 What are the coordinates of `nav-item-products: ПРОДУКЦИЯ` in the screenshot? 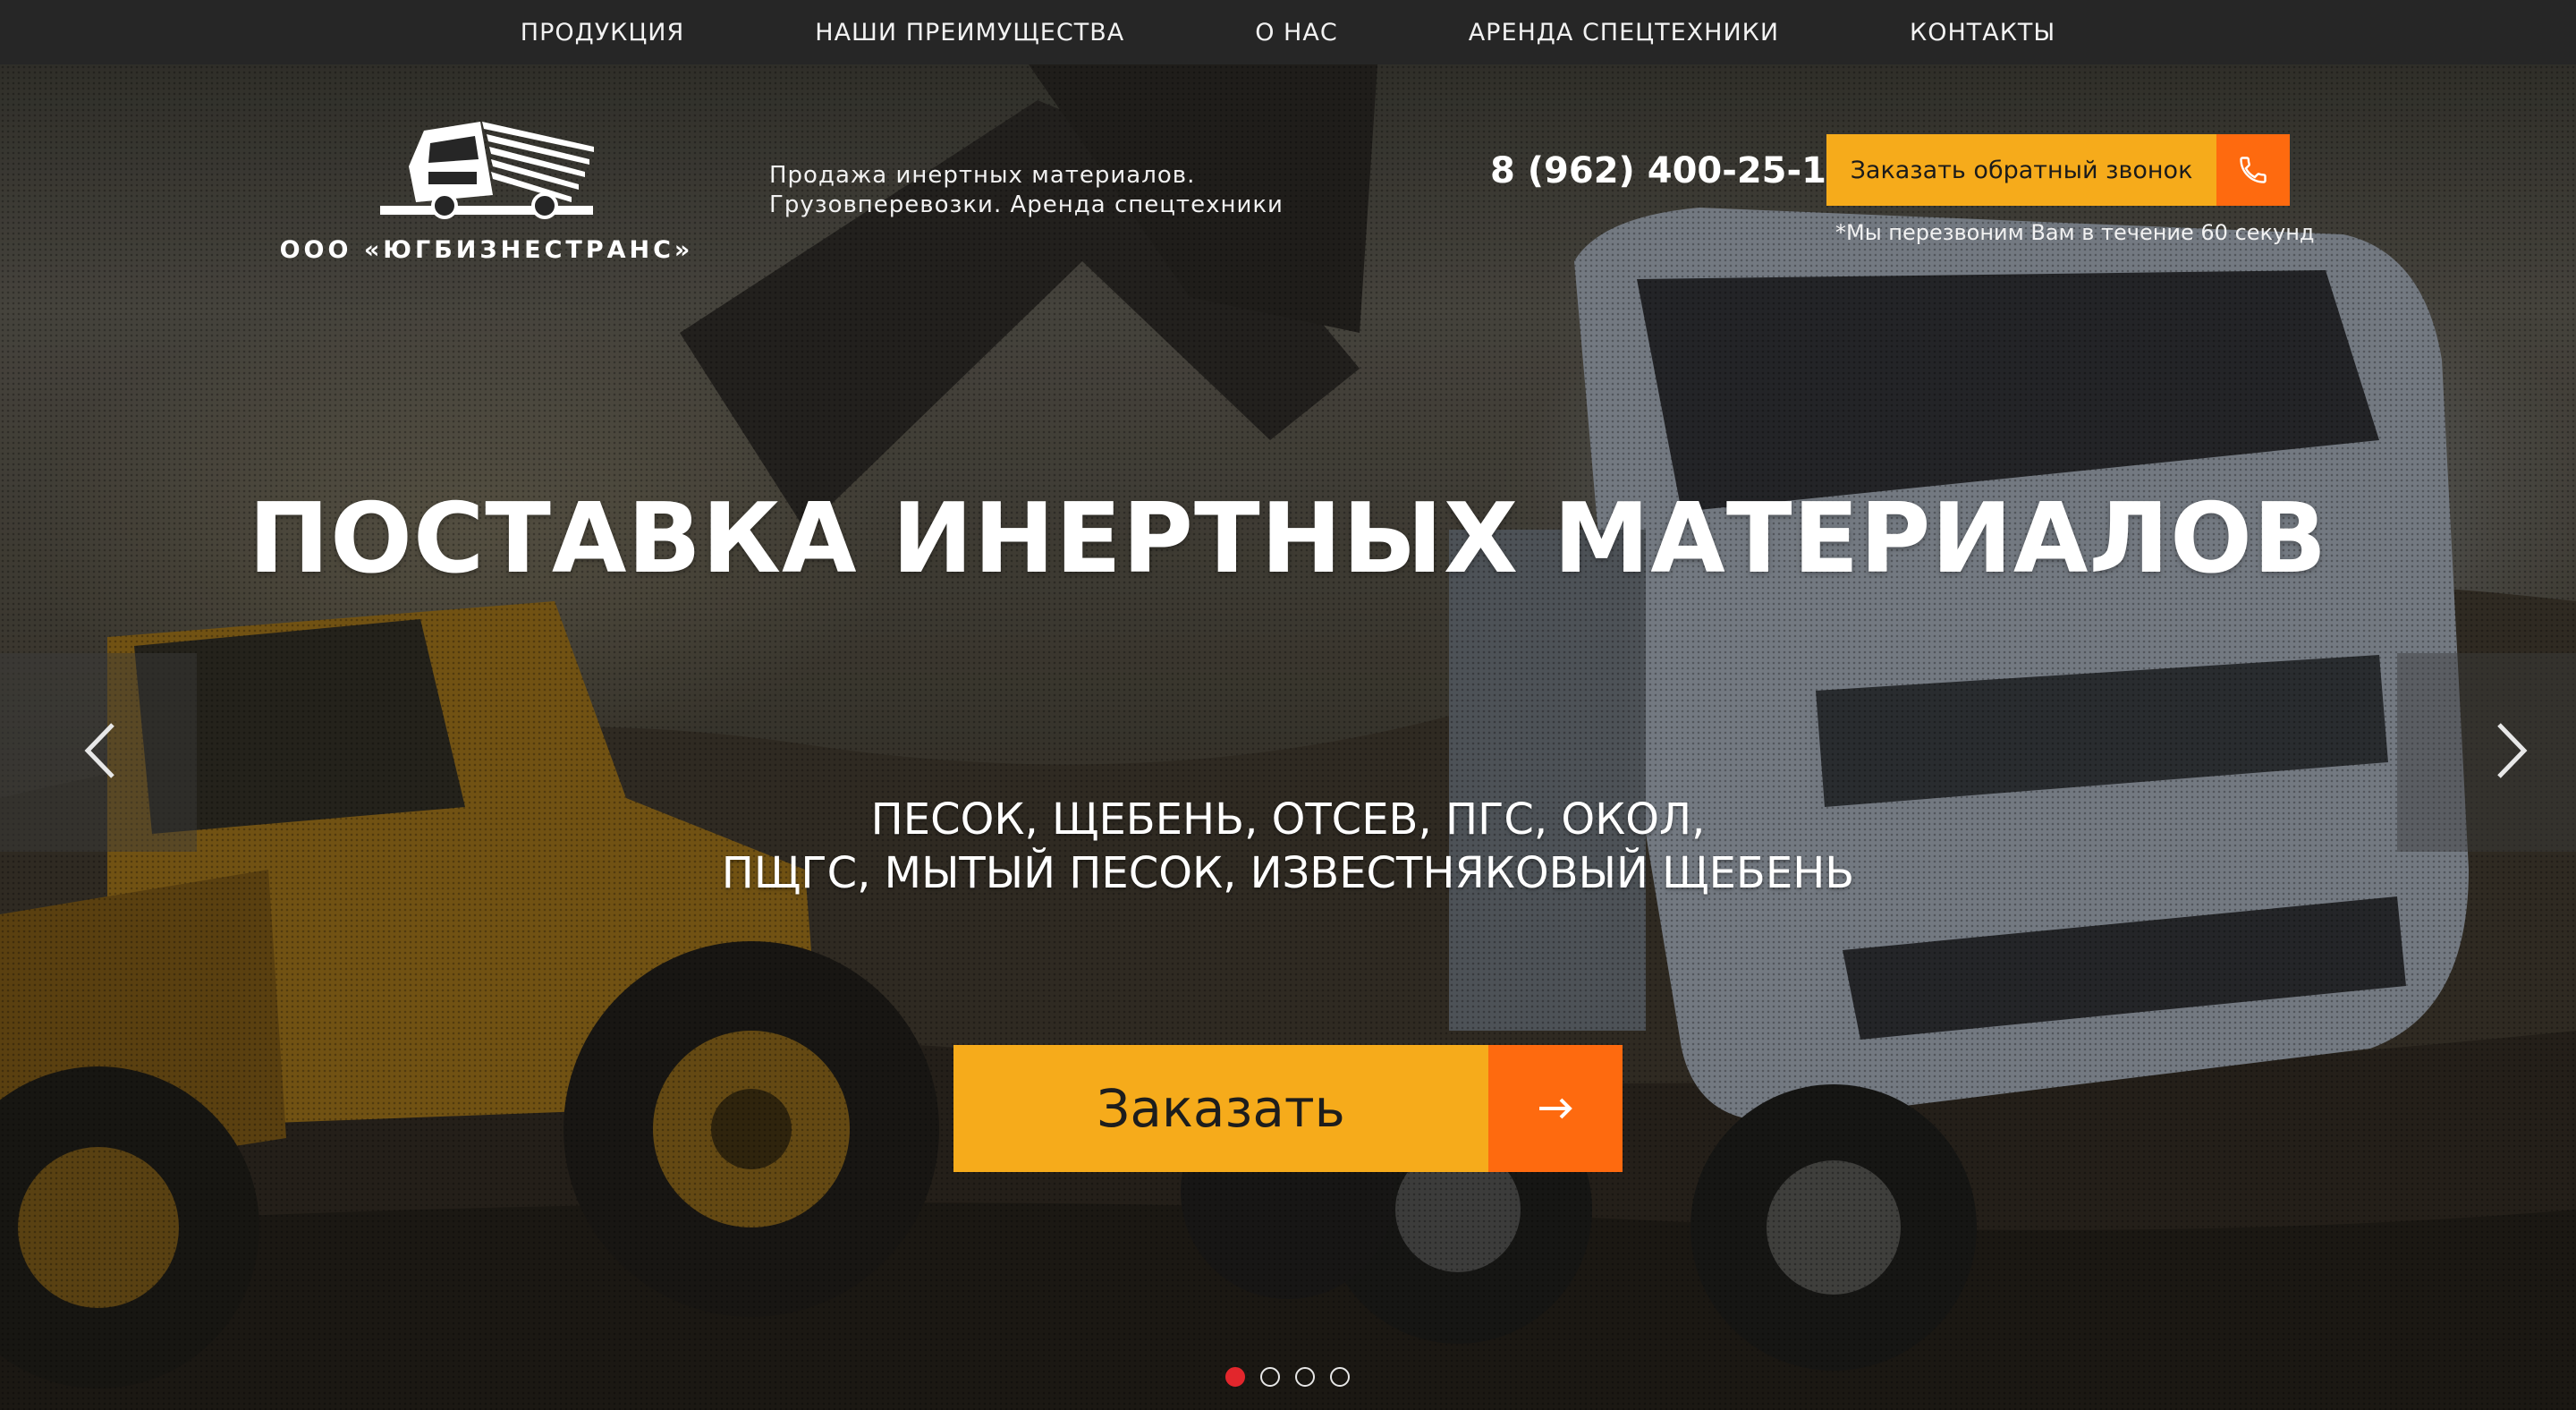 It's located at (602, 33).